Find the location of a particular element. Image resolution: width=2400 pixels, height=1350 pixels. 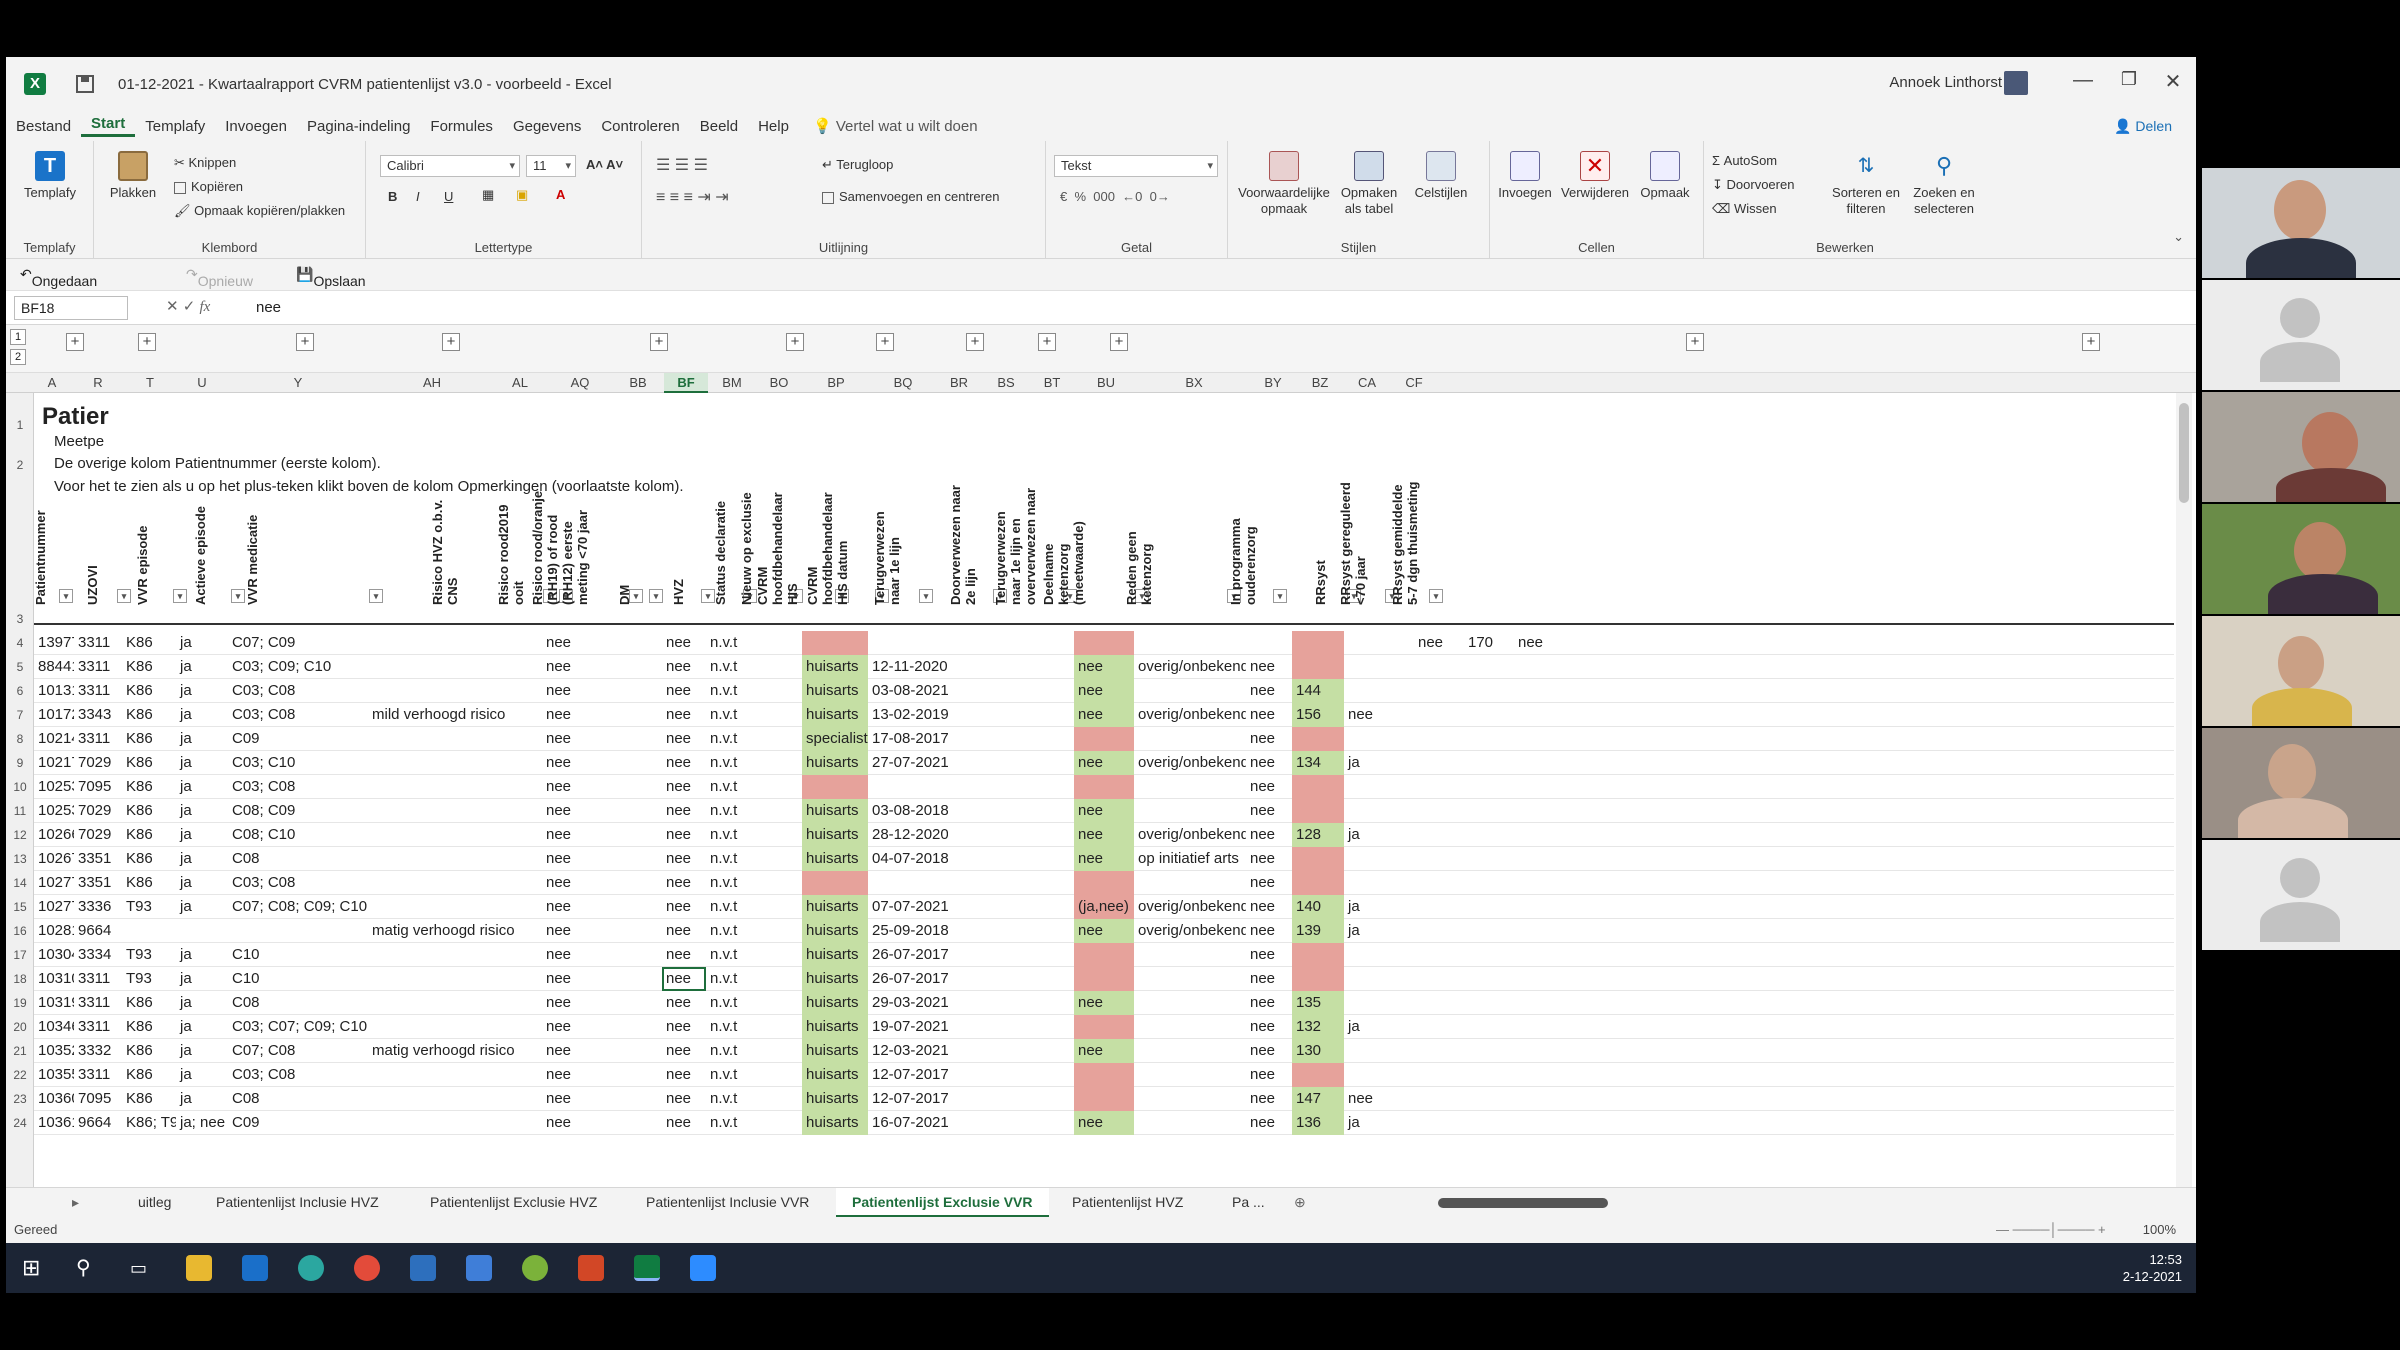

paste-button: Plakken is located at coordinates (133, 176).